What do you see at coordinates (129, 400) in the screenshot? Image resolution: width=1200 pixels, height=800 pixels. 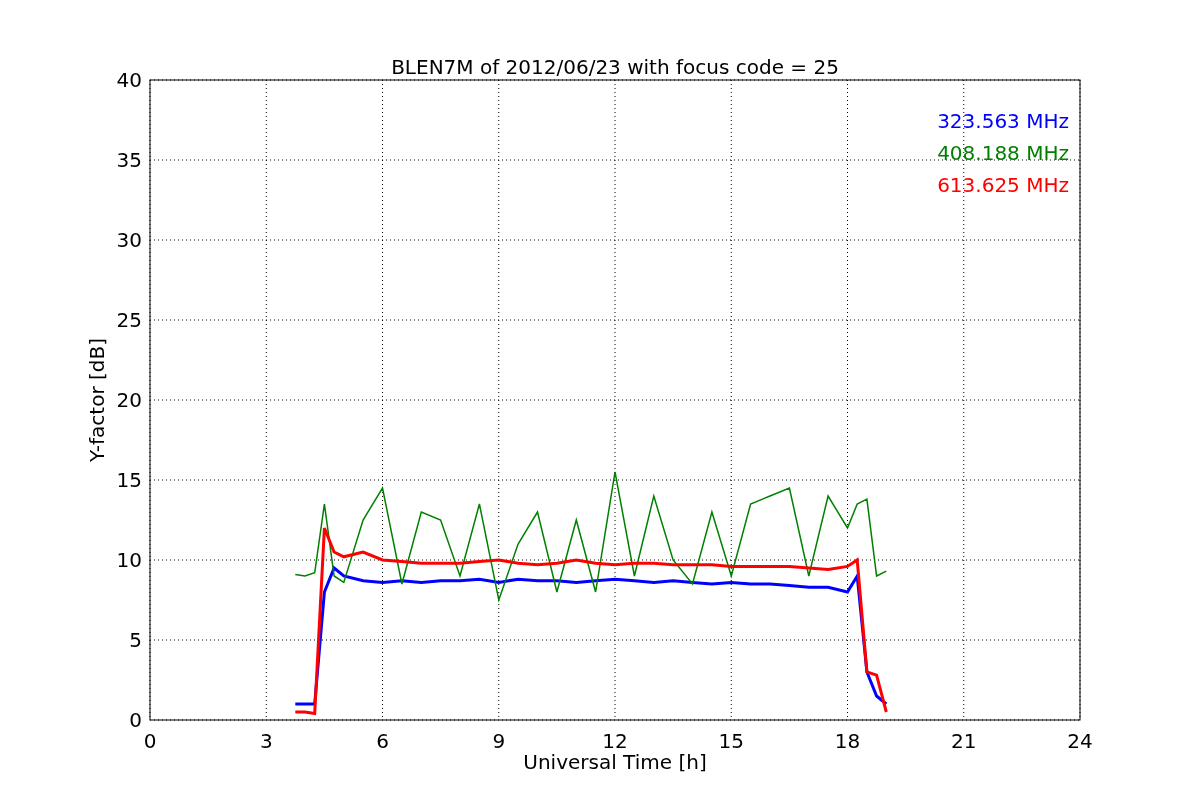 I see `tick-label: 20` at bounding box center [129, 400].